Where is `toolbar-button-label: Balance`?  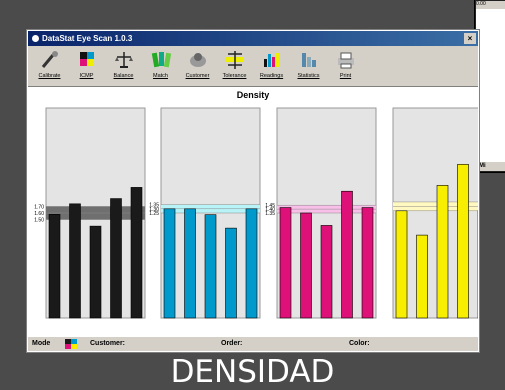
toolbar-button-label: Balance is located at coordinates (123, 76).